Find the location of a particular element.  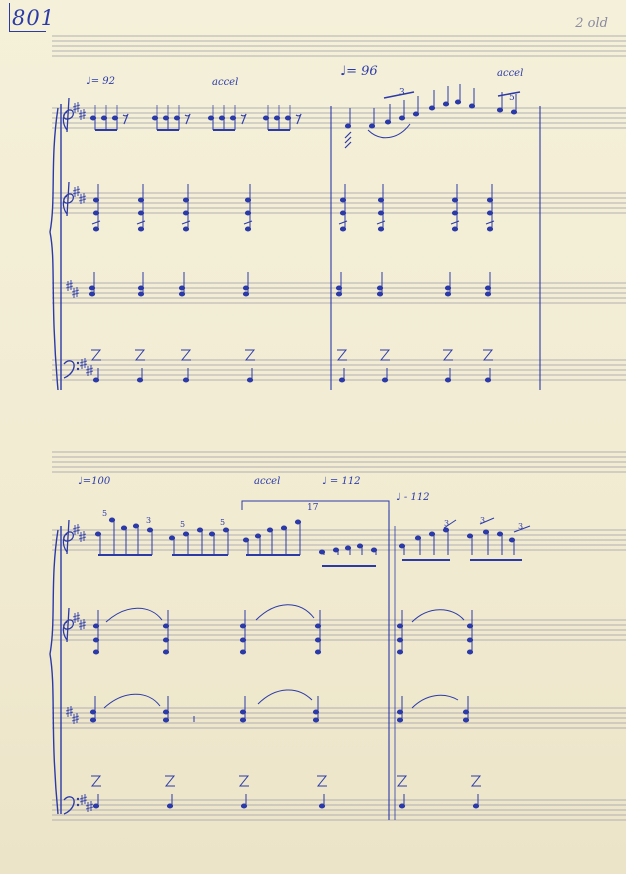

tremolo is located at coordinates (348, 140).